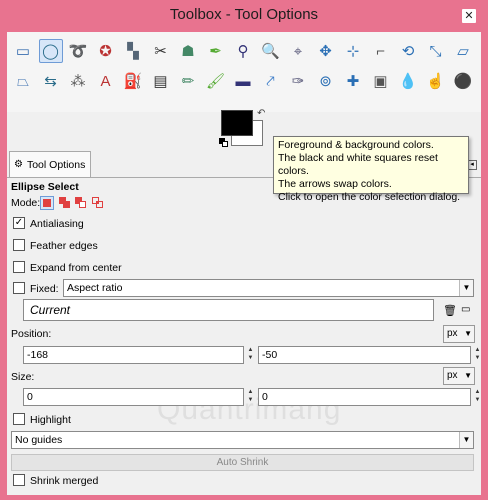 This screenshot has width=488, height=500. What do you see at coordinates (18, 164) in the screenshot?
I see `tool-options-icon: ⚙` at bounding box center [18, 164].